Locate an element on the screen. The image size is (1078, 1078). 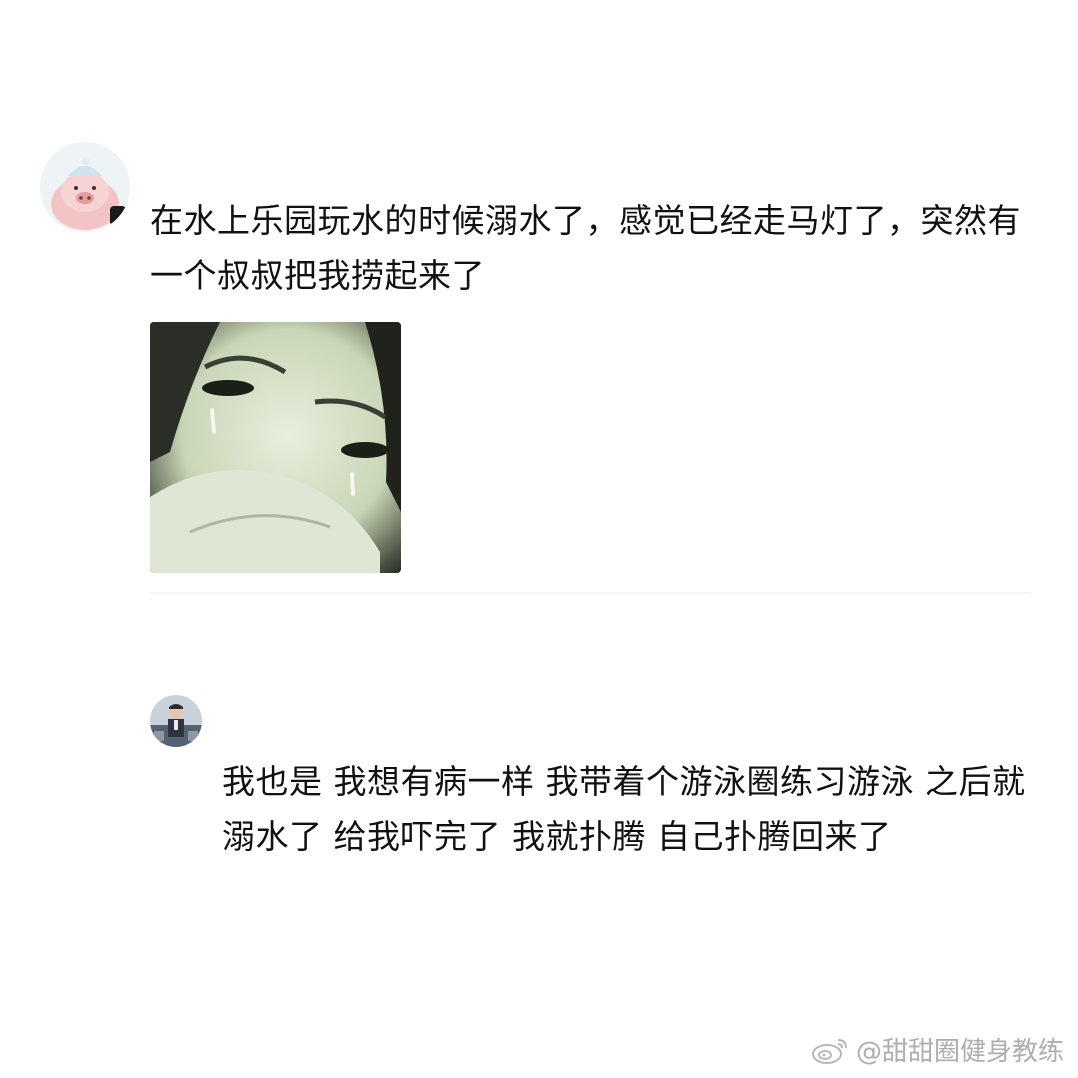
watermark: @甜甜圈健身教练 is located at coordinates (937, 1049).